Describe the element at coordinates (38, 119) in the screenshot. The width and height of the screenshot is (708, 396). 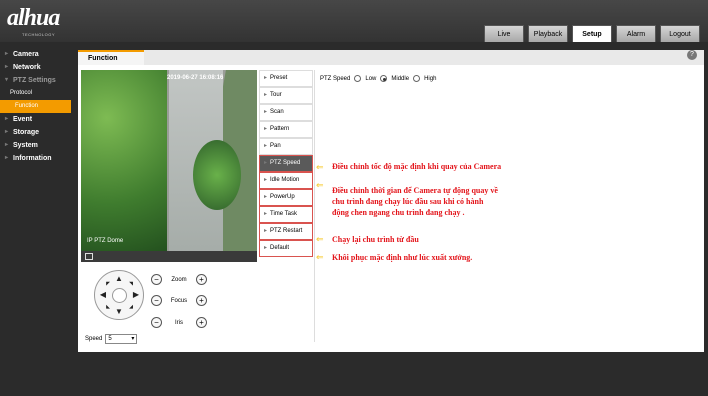
I see `sidebar-item-event: ▸ Event` at that location.